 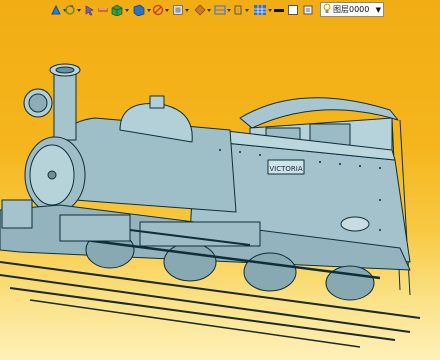 I want to click on fill-color-icon, so click(x=293, y=10).